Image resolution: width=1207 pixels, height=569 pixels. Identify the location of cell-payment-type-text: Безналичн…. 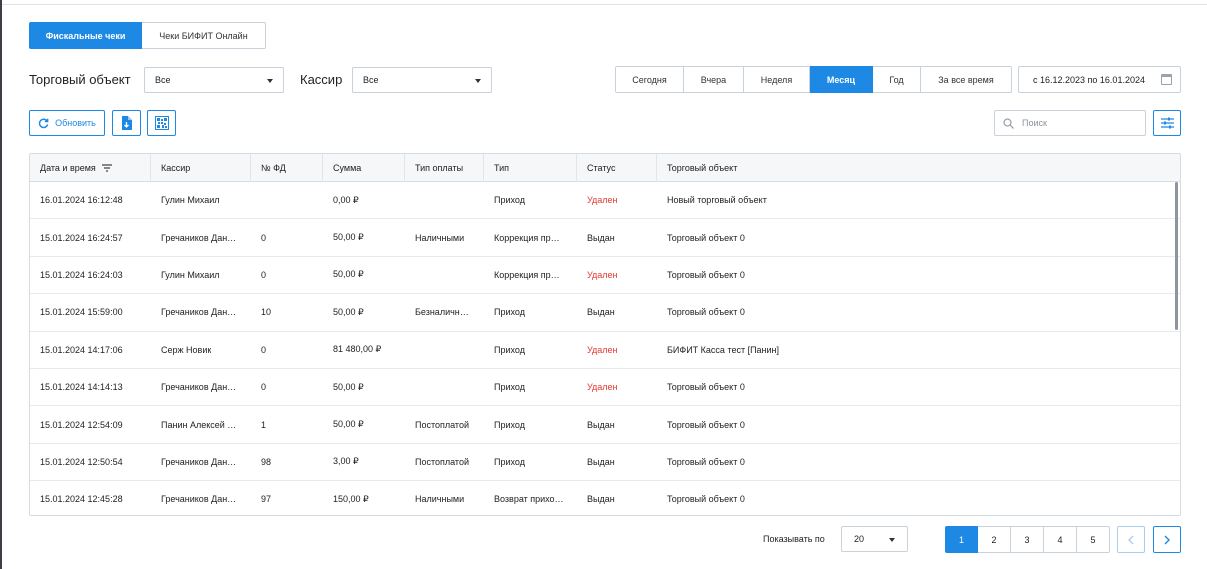
(442, 312).